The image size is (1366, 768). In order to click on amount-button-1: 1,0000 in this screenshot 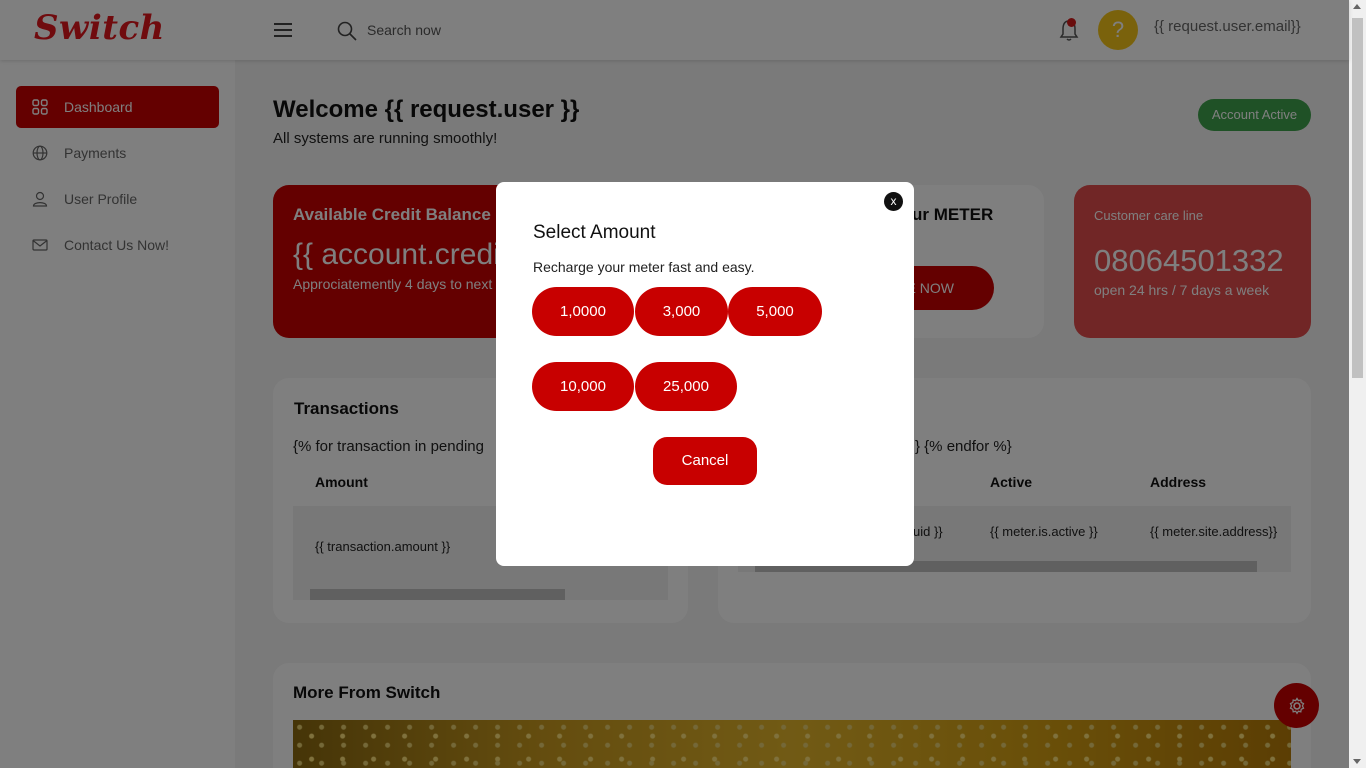, I will do `click(583, 311)`.